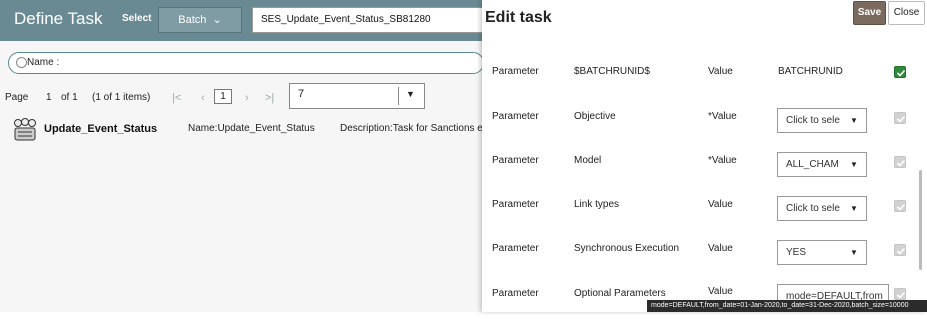 This screenshot has height=324, width=927. What do you see at coordinates (25, 129) in the screenshot?
I see `task-people-icon` at bounding box center [25, 129].